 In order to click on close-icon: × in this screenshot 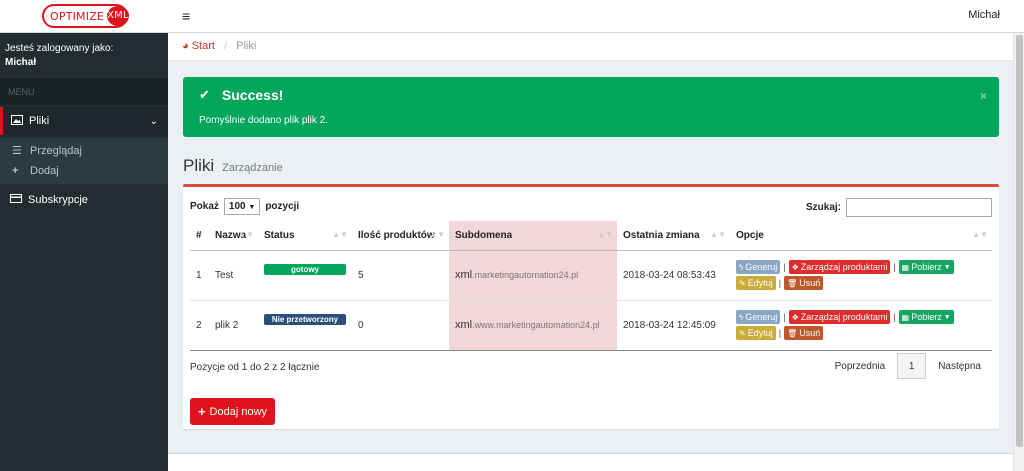, I will do `click(983, 96)`.